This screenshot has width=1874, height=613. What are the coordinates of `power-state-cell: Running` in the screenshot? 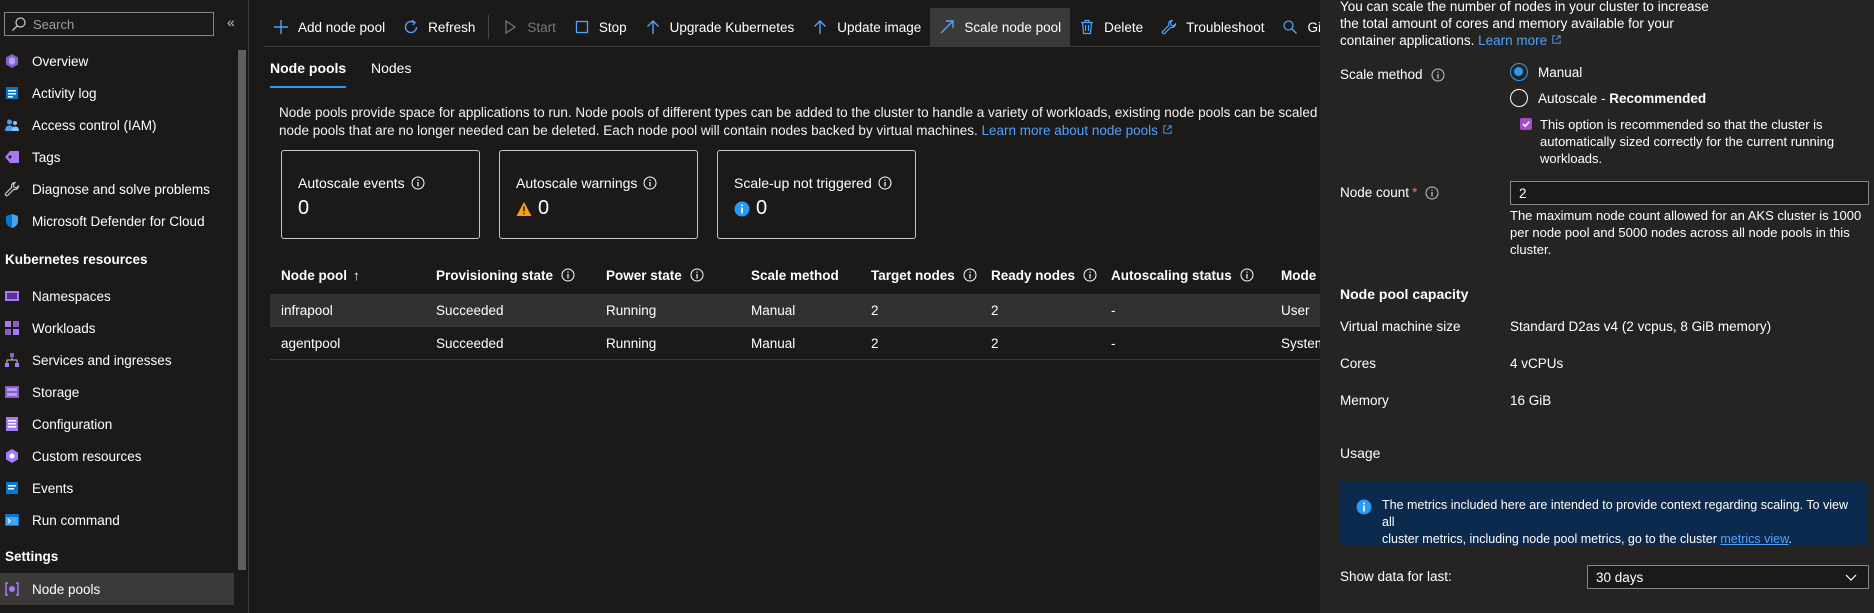 It's located at (631, 343).